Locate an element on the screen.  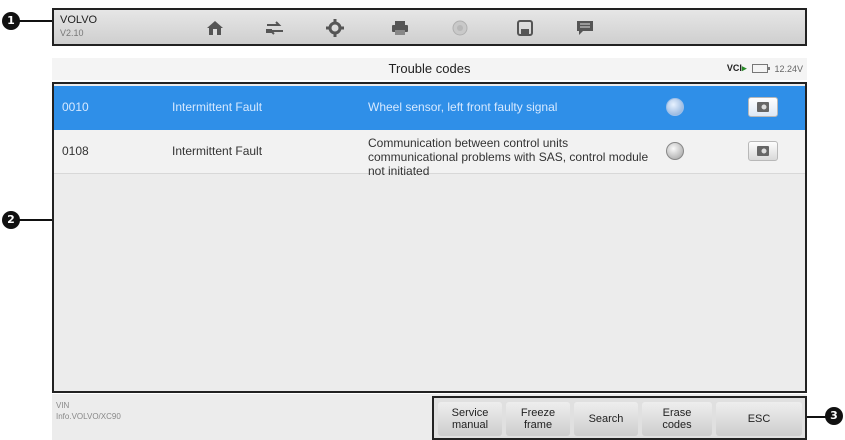
freeze-frame-button: Freeze frame is located at coordinates (538, 419).